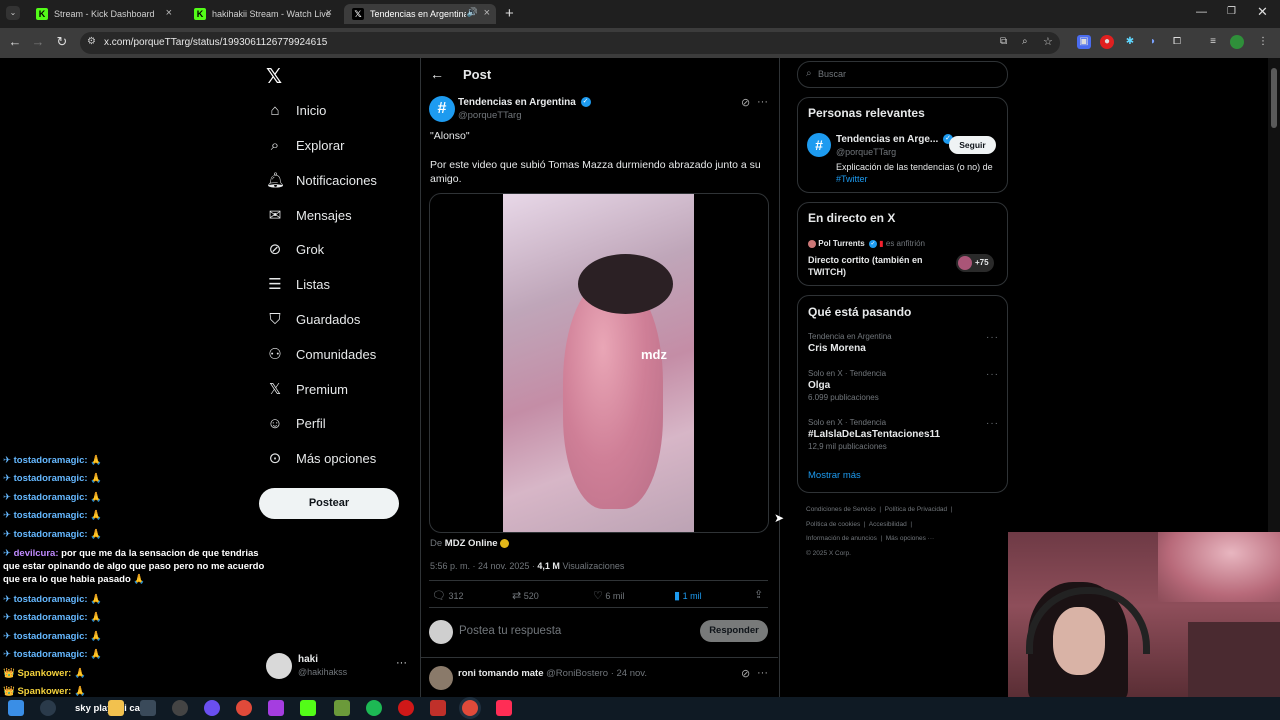 The image size is (1280, 720). What do you see at coordinates (873, 266) in the screenshot?
I see `live-stream-title: Directo cortito (también en TWITCH)` at bounding box center [873, 266].